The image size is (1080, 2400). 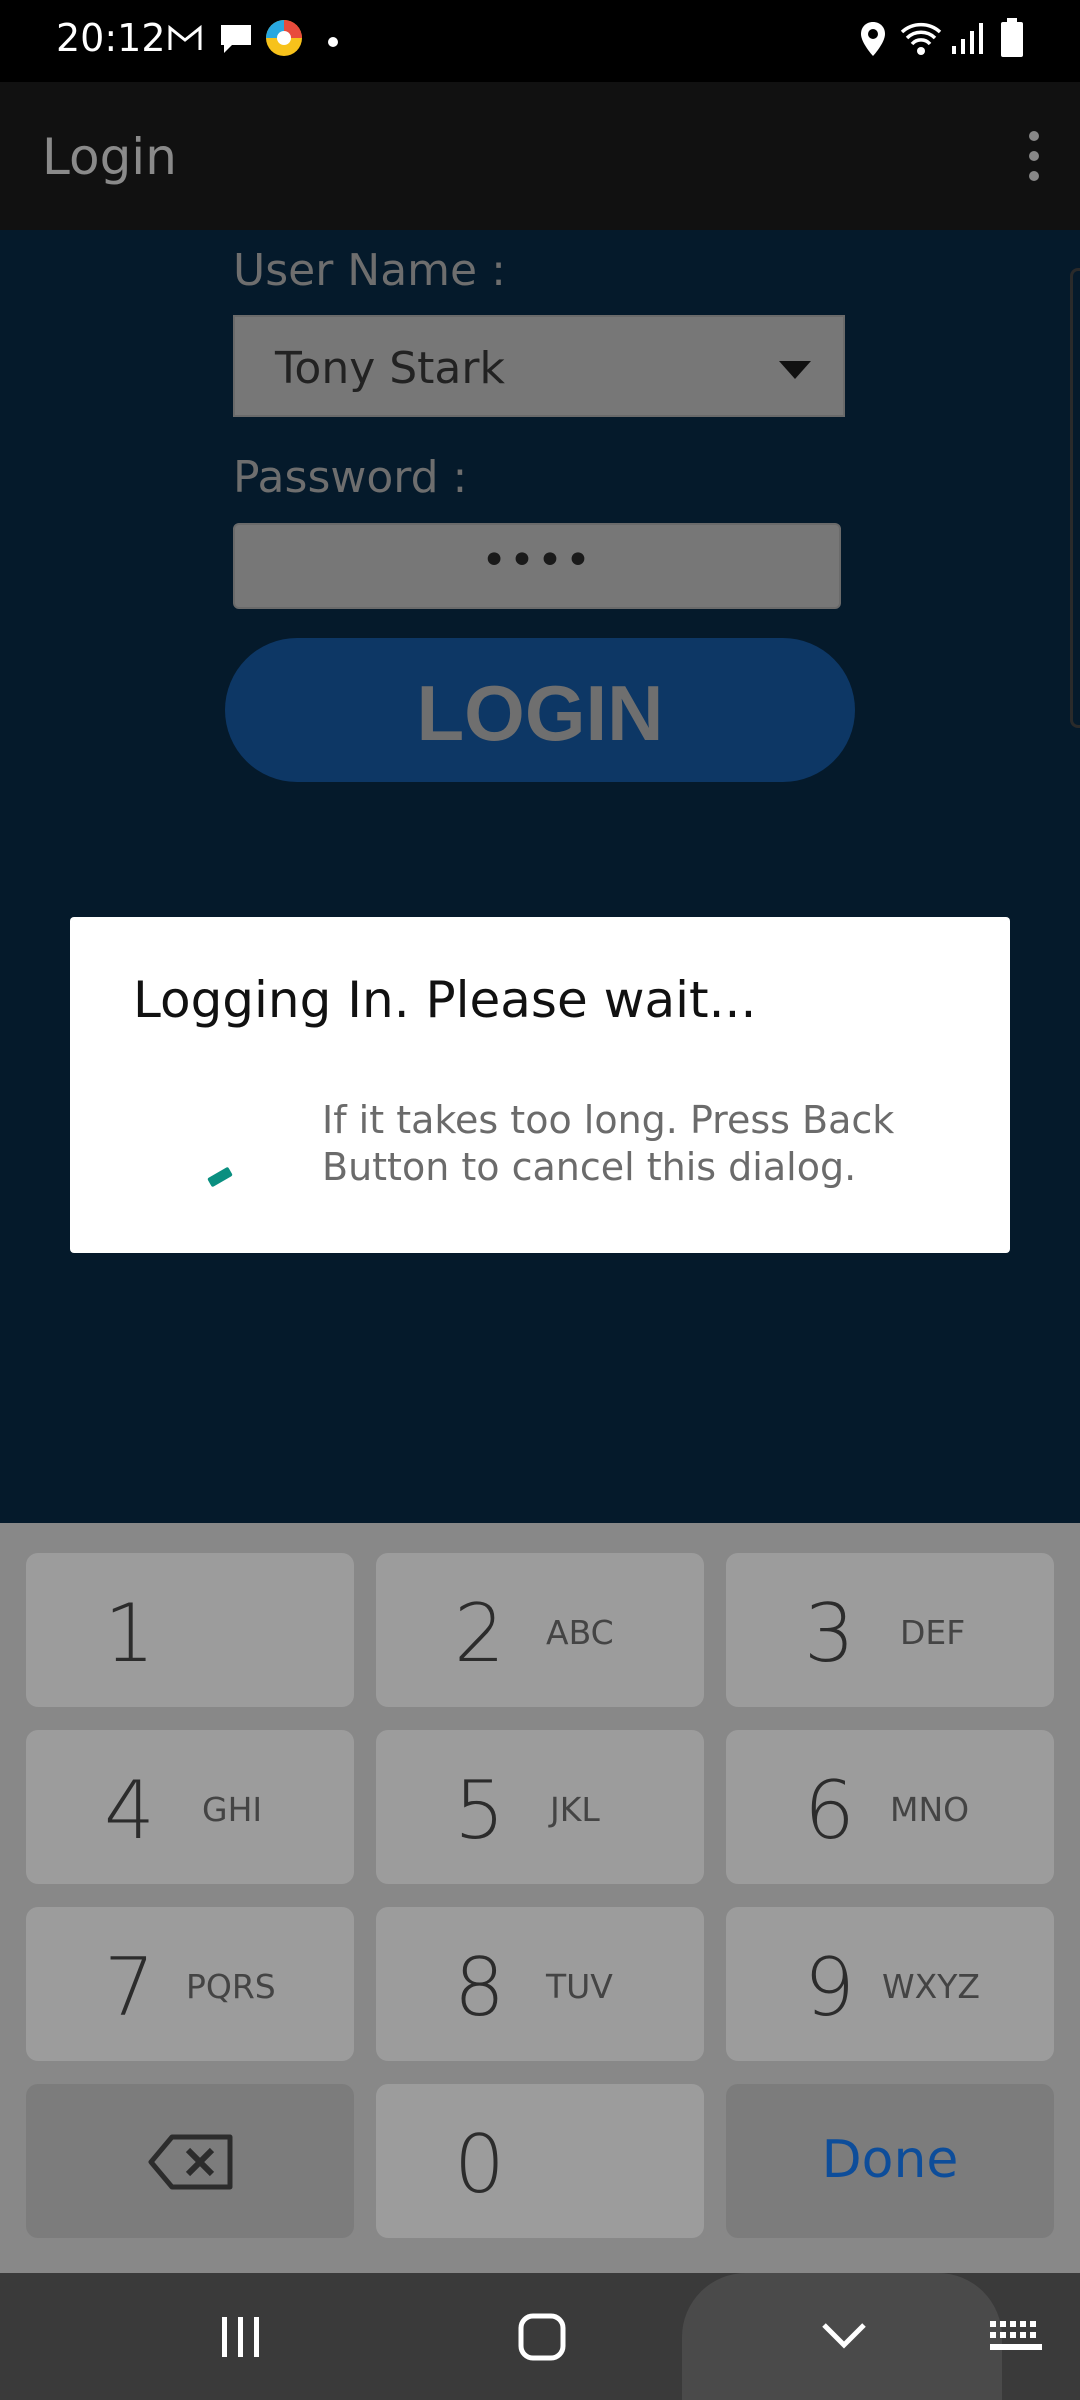 I want to click on key-letters: TUV, so click(x=579, y=1986).